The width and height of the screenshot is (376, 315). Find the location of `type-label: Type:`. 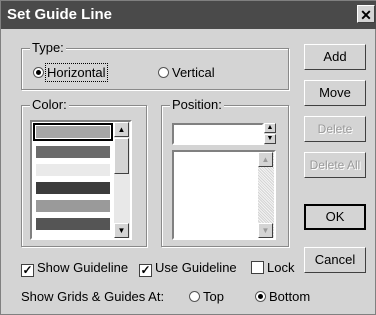

type-label: Type: is located at coordinates (48, 47).